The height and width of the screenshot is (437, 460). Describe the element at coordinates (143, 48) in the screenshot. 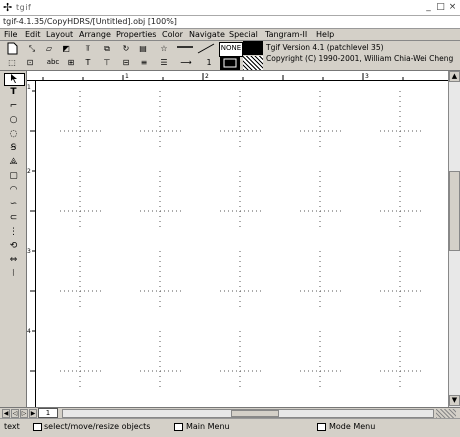

I see `fill-pattern-icon: ▤` at that location.